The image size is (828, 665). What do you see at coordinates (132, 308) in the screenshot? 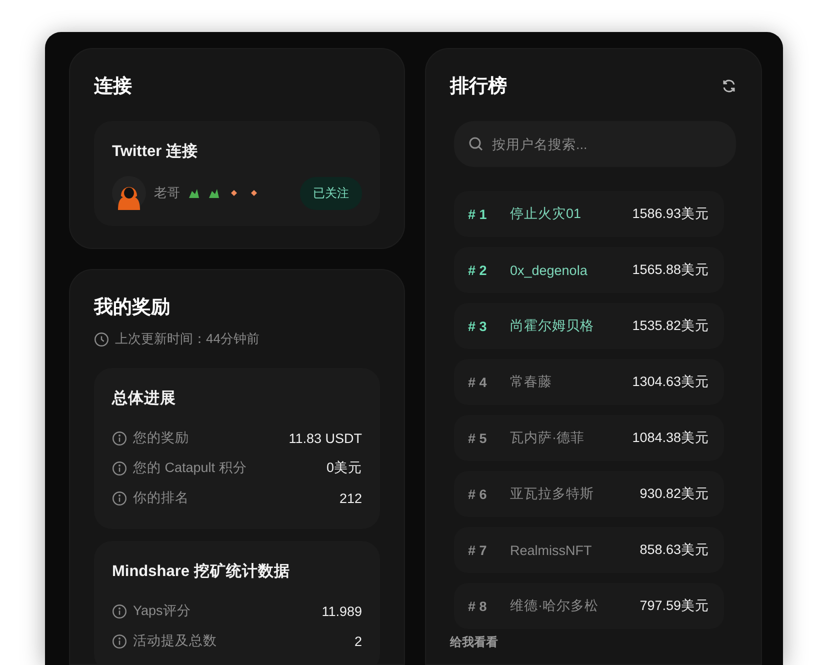
I see `card-title: 我的奖励` at bounding box center [132, 308].